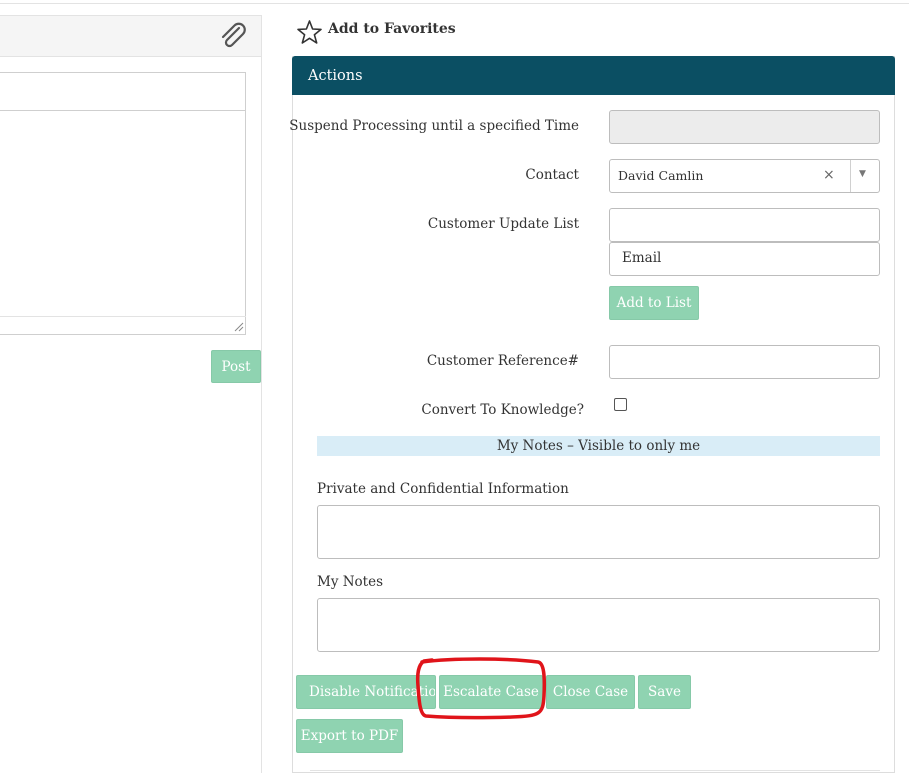 The height and width of the screenshot is (773, 909). I want to click on add-to-list-button: Add to List, so click(654, 303).